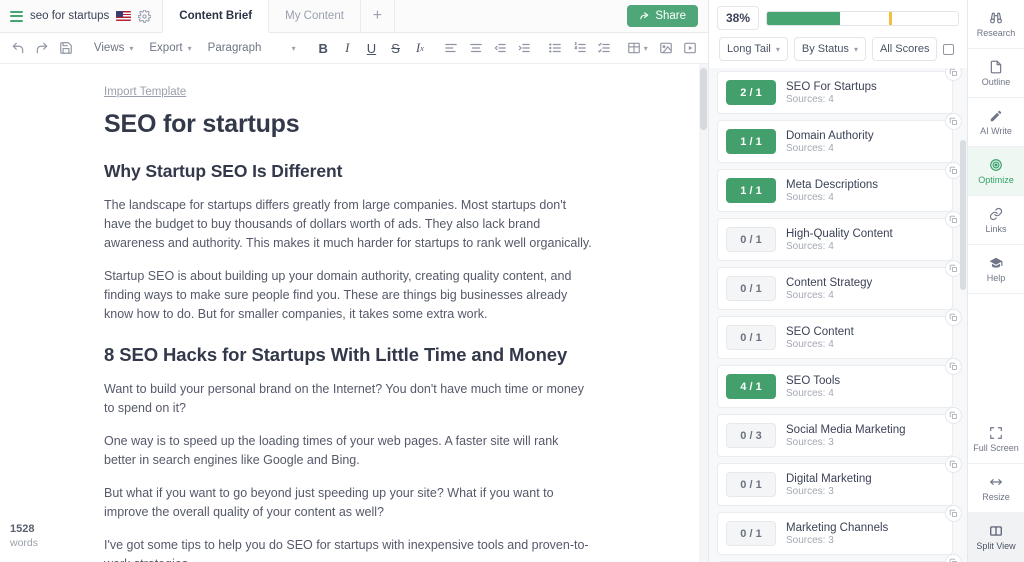 The image size is (1024, 562). What do you see at coordinates (113, 48) in the screenshot?
I see `views-dropdown: Views ▾` at bounding box center [113, 48].